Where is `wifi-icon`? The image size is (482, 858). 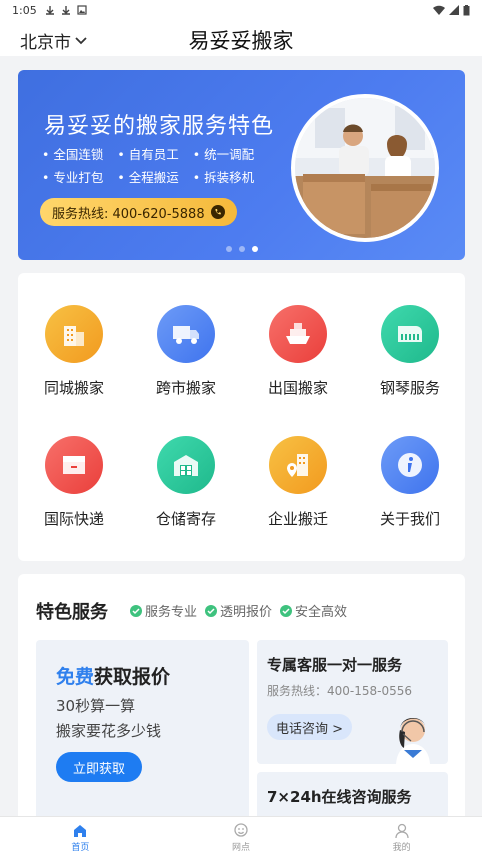 wifi-icon is located at coordinates (439, 10).